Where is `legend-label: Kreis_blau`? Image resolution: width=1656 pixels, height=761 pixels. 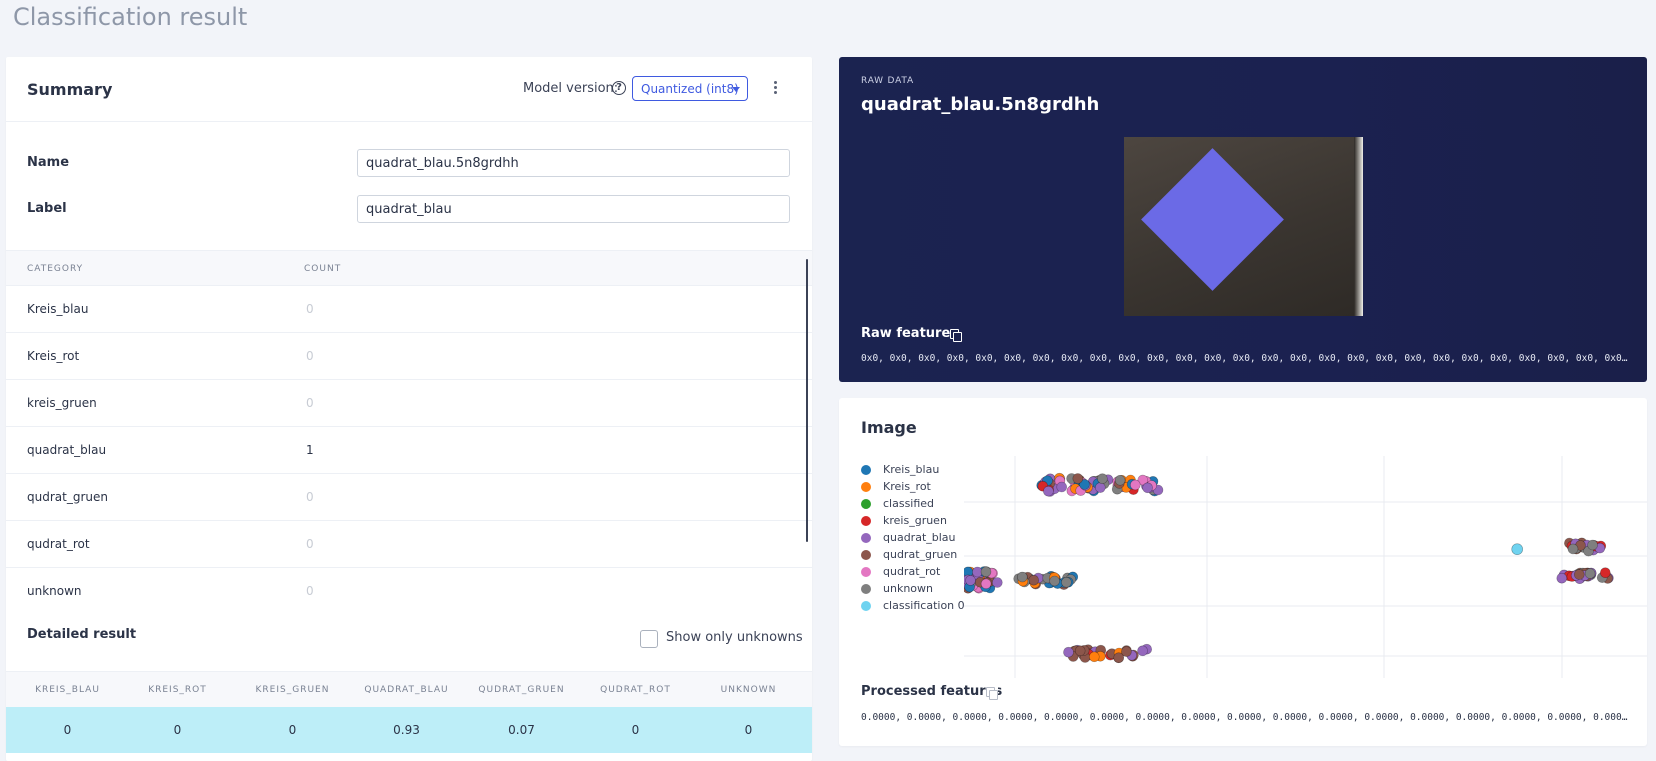
legend-label: Kreis_blau is located at coordinates (911, 469).